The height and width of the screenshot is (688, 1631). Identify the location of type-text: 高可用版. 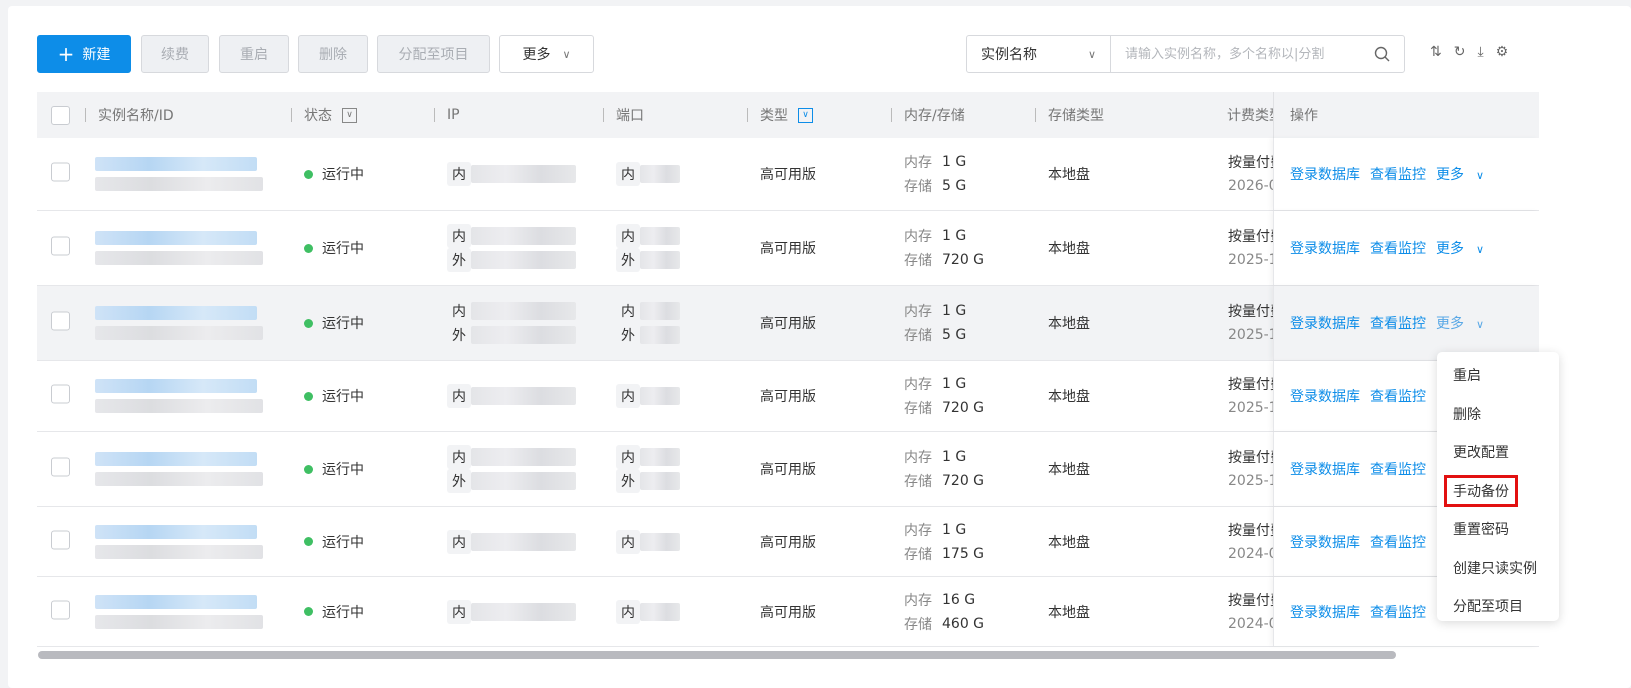
(788, 542).